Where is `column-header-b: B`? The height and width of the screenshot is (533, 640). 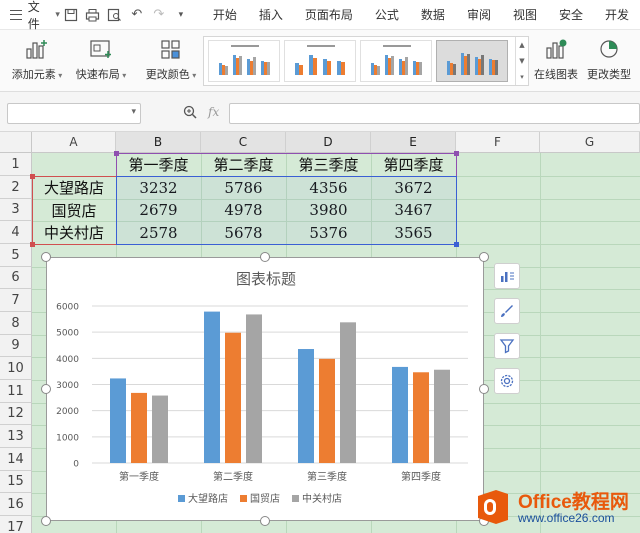 column-header-b: B is located at coordinates (158, 142).